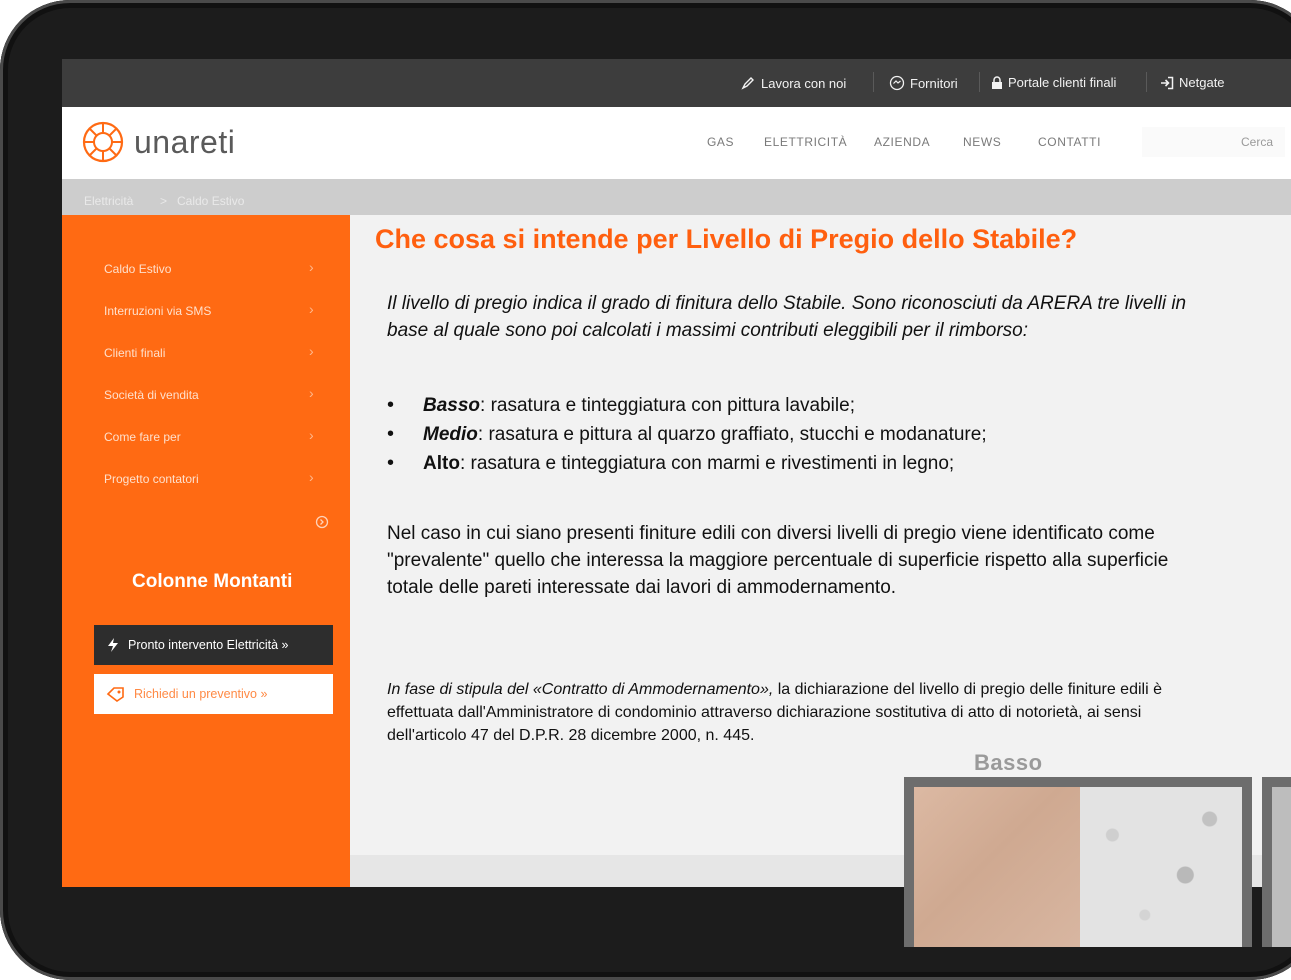 This screenshot has width=1291, height=980. What do you see at coordinates (897, 83) in the screenshot?
I see `handshake-icon` at bounding box center [897, 83].